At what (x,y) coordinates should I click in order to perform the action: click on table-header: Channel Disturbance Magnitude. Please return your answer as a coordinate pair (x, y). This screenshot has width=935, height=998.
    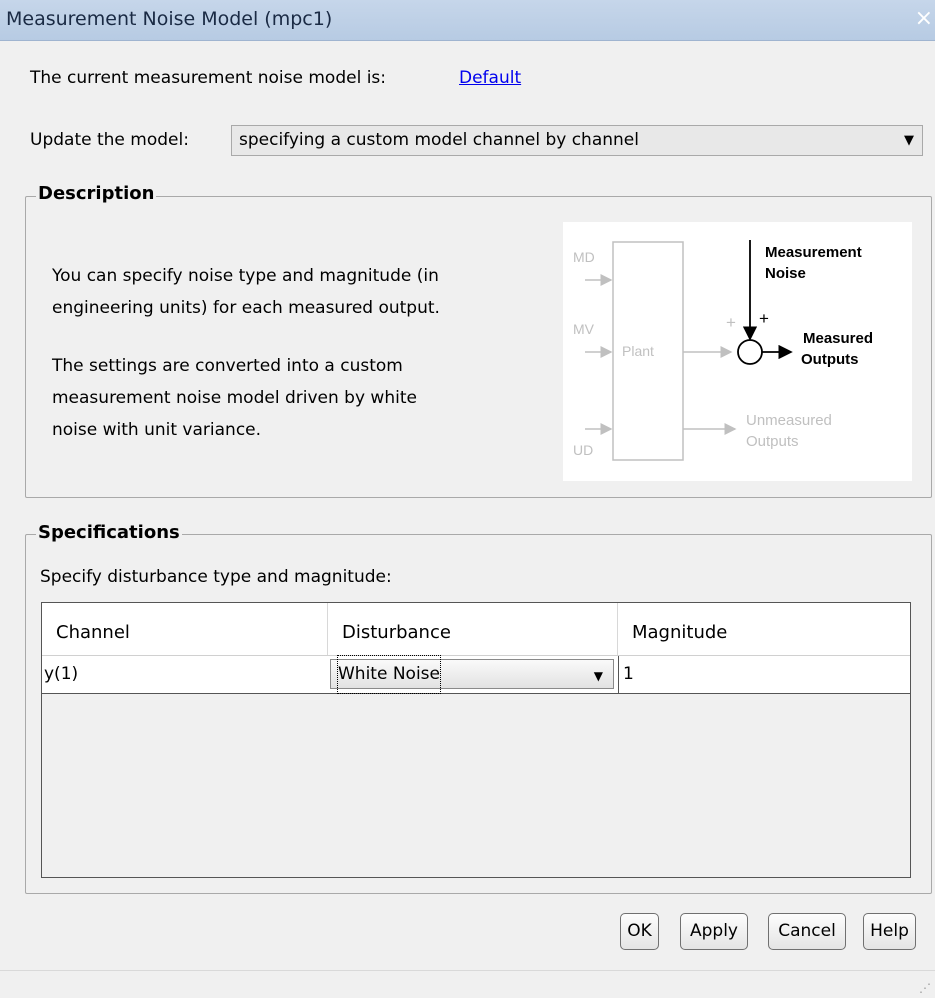
    Looking at the image, I should click on (476, 629).